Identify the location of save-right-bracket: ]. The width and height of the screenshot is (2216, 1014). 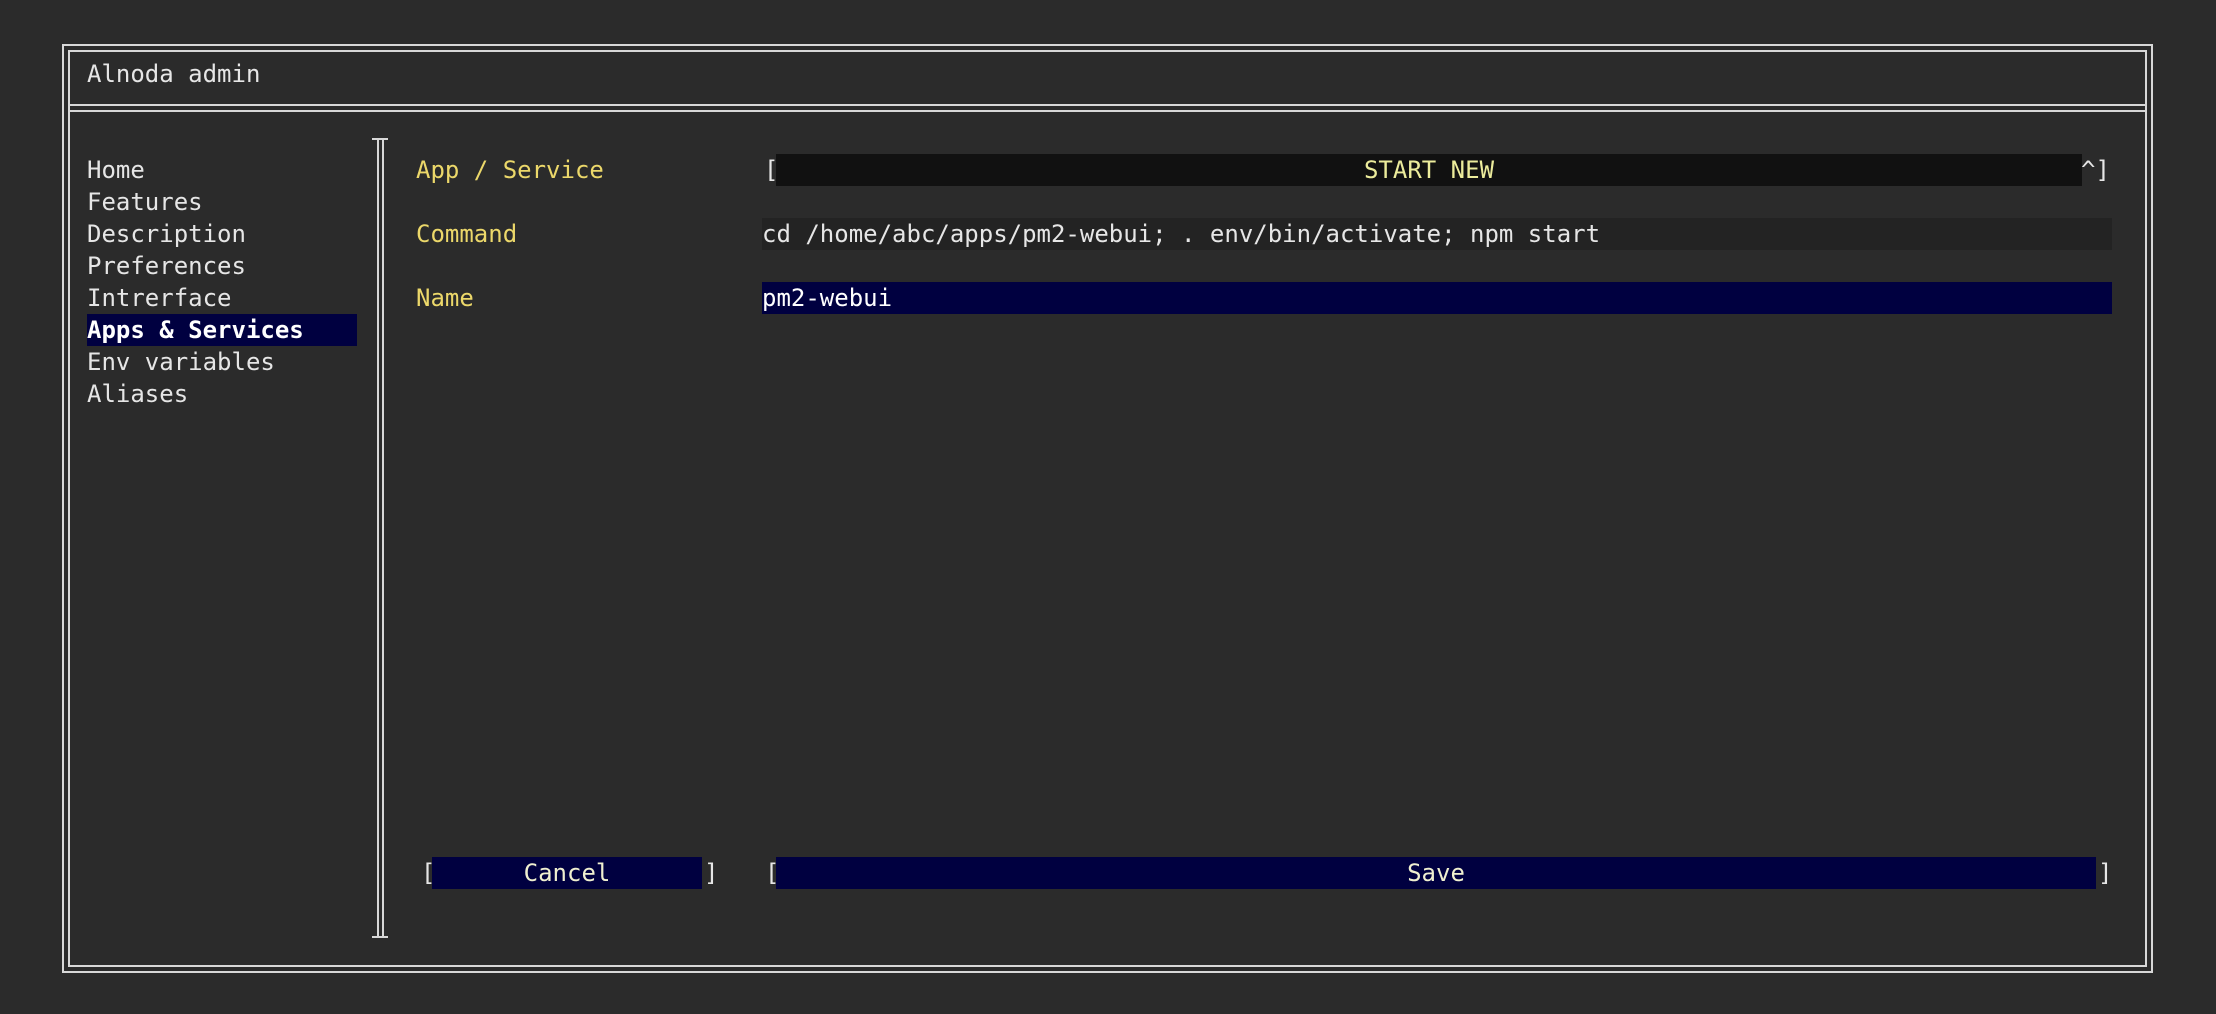
(2105, 873).